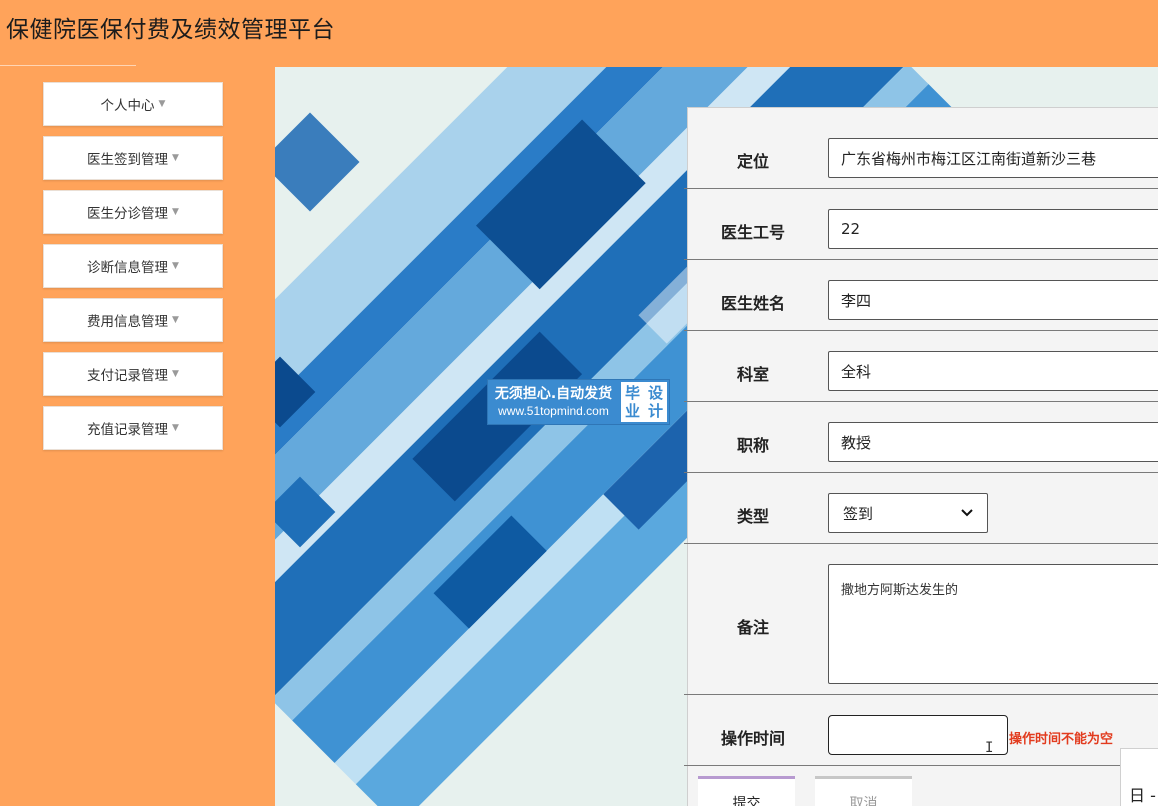 The width and height of the screenshot is (1158, 806). I want to click on watermark-badge: 无须担心.自动发货 www.51topmind.com 毕业 设计, so click(578, 402).